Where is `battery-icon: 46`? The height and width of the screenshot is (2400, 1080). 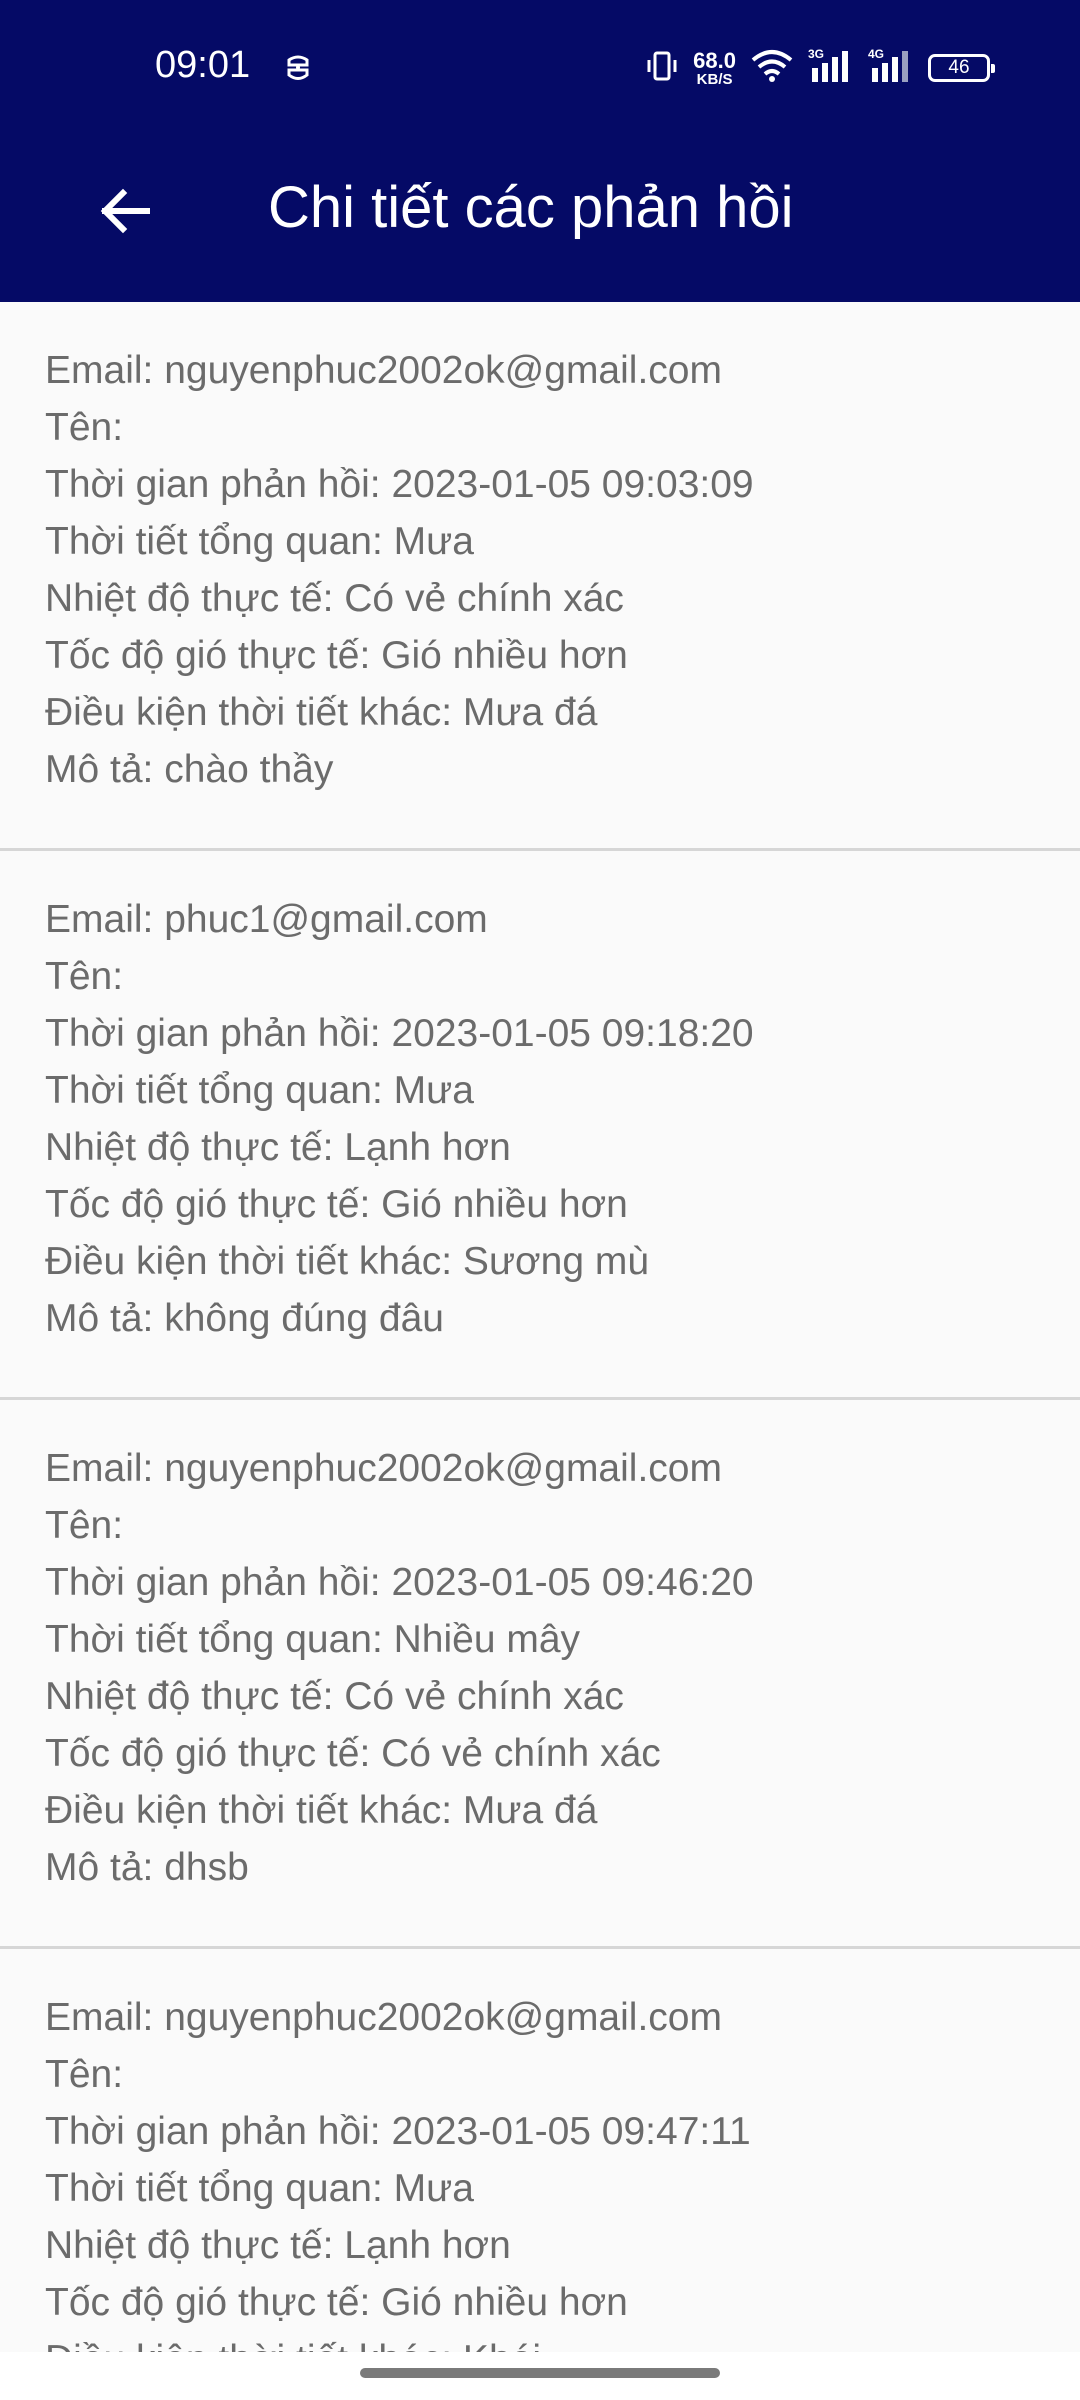
battery-icon: 46 is located at coordinates (961, 68).